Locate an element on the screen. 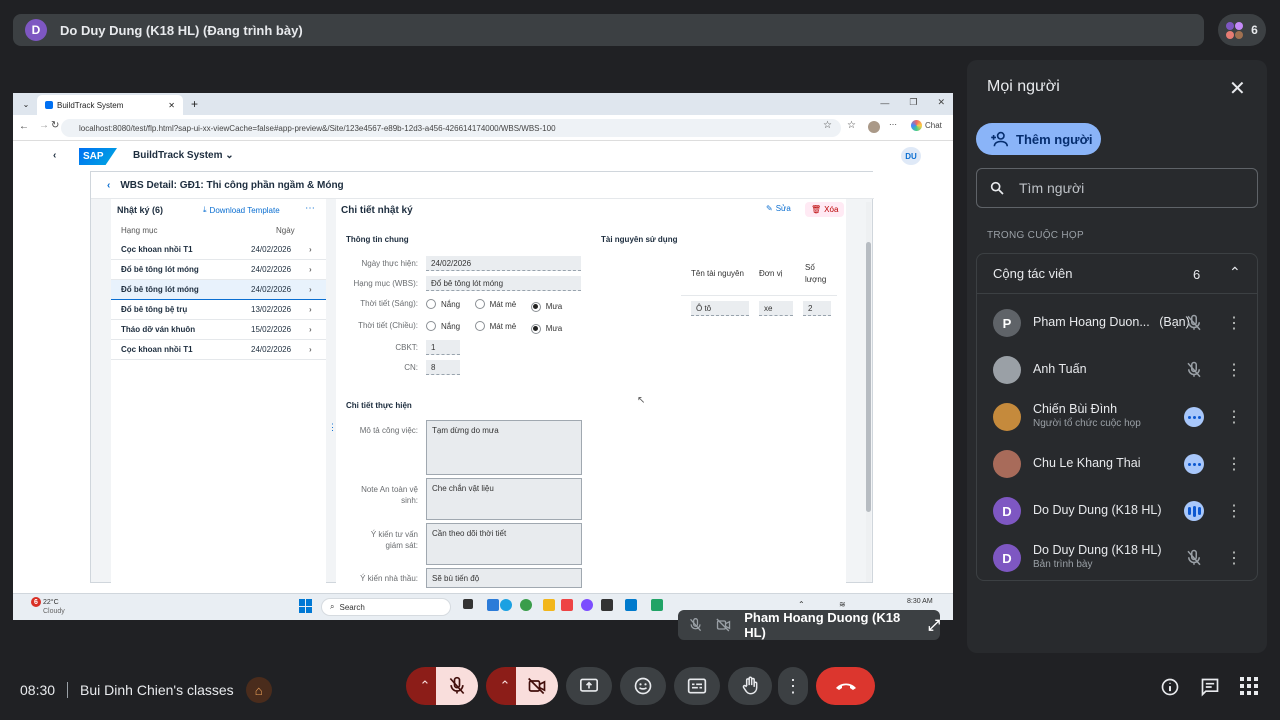 The height and width of the screenshot is (720, 1280). weather-pm-cool-radio: Mát mẻ is located at coordinates (495, 326).